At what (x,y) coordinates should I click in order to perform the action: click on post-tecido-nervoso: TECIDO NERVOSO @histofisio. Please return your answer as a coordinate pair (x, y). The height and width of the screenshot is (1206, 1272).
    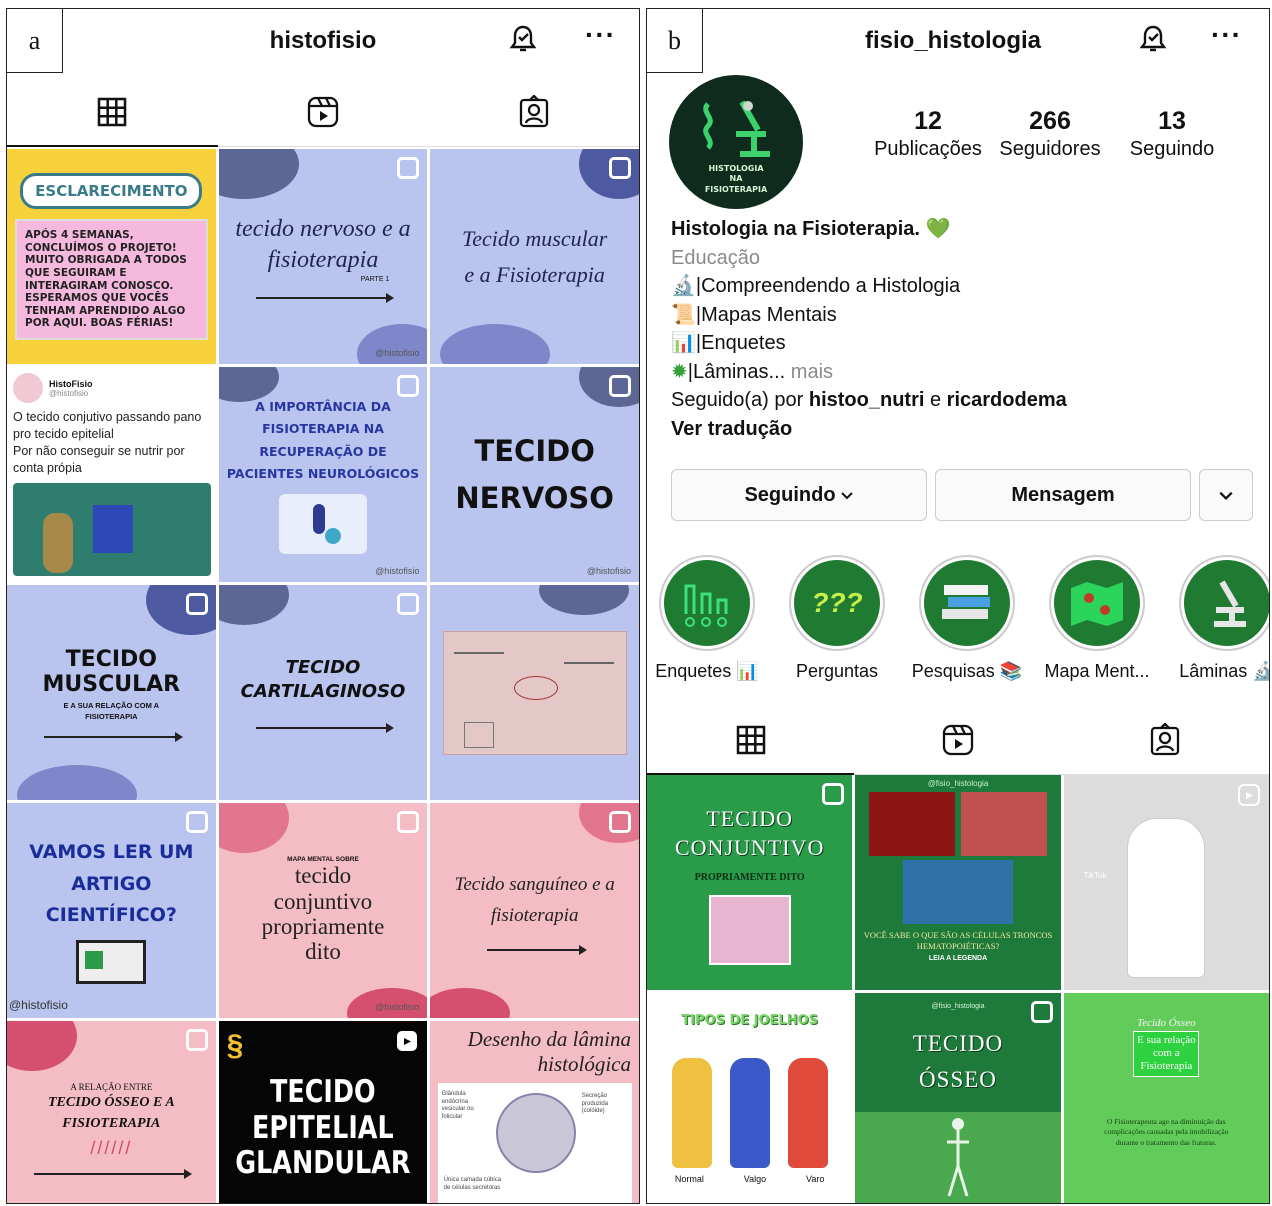
    Looking at the image, I should click on (534, 474).